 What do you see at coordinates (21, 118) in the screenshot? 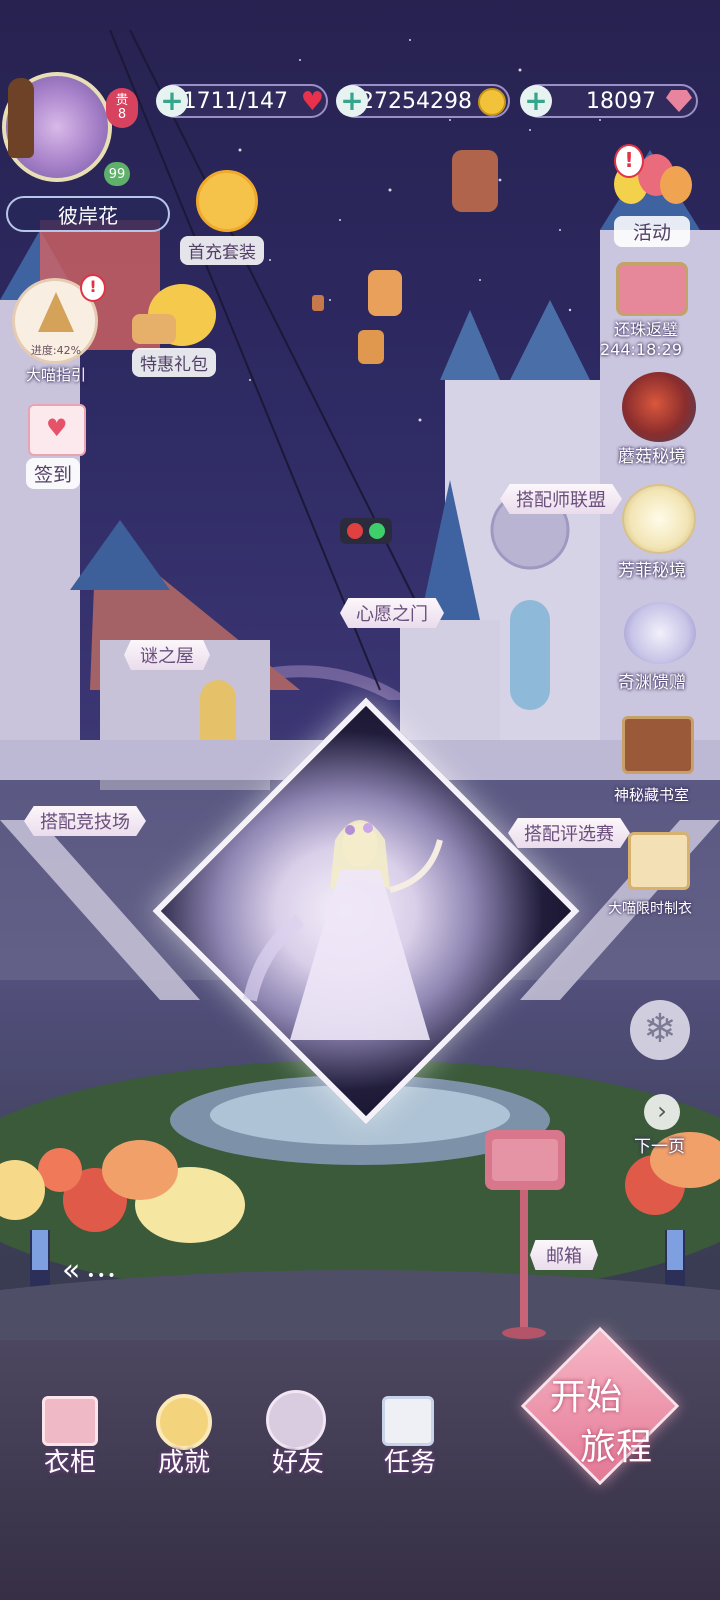
I see `fox-icon` at bounding box center [21, 118].